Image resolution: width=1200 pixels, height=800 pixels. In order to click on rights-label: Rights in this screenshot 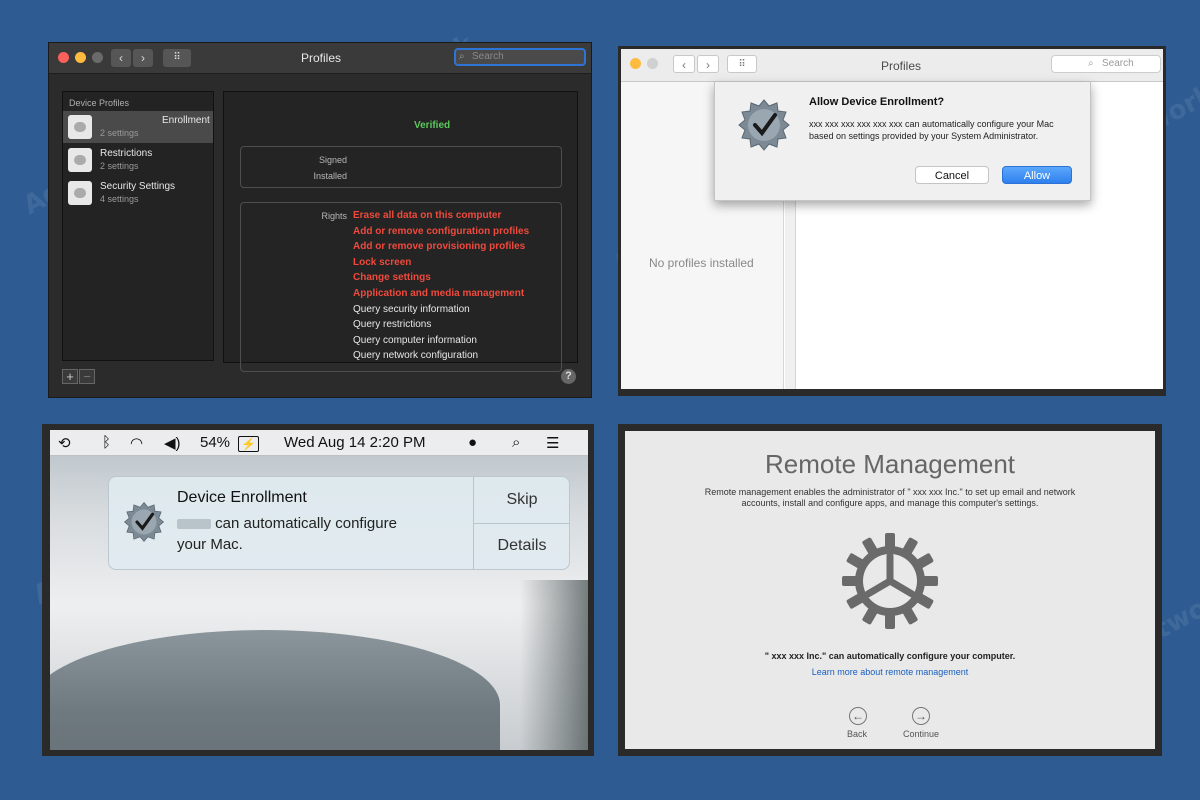, I will do `click(334, 216)`.